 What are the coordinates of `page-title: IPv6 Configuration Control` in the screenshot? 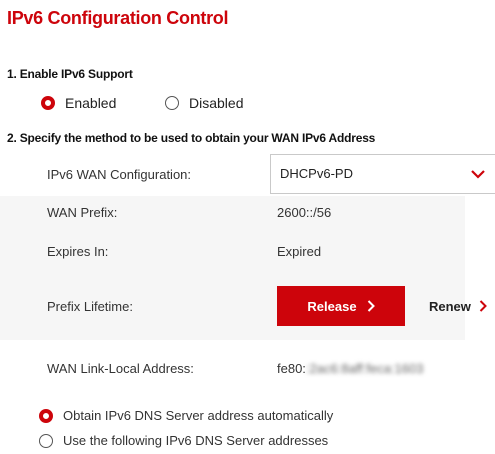 It's located at (118, 18).